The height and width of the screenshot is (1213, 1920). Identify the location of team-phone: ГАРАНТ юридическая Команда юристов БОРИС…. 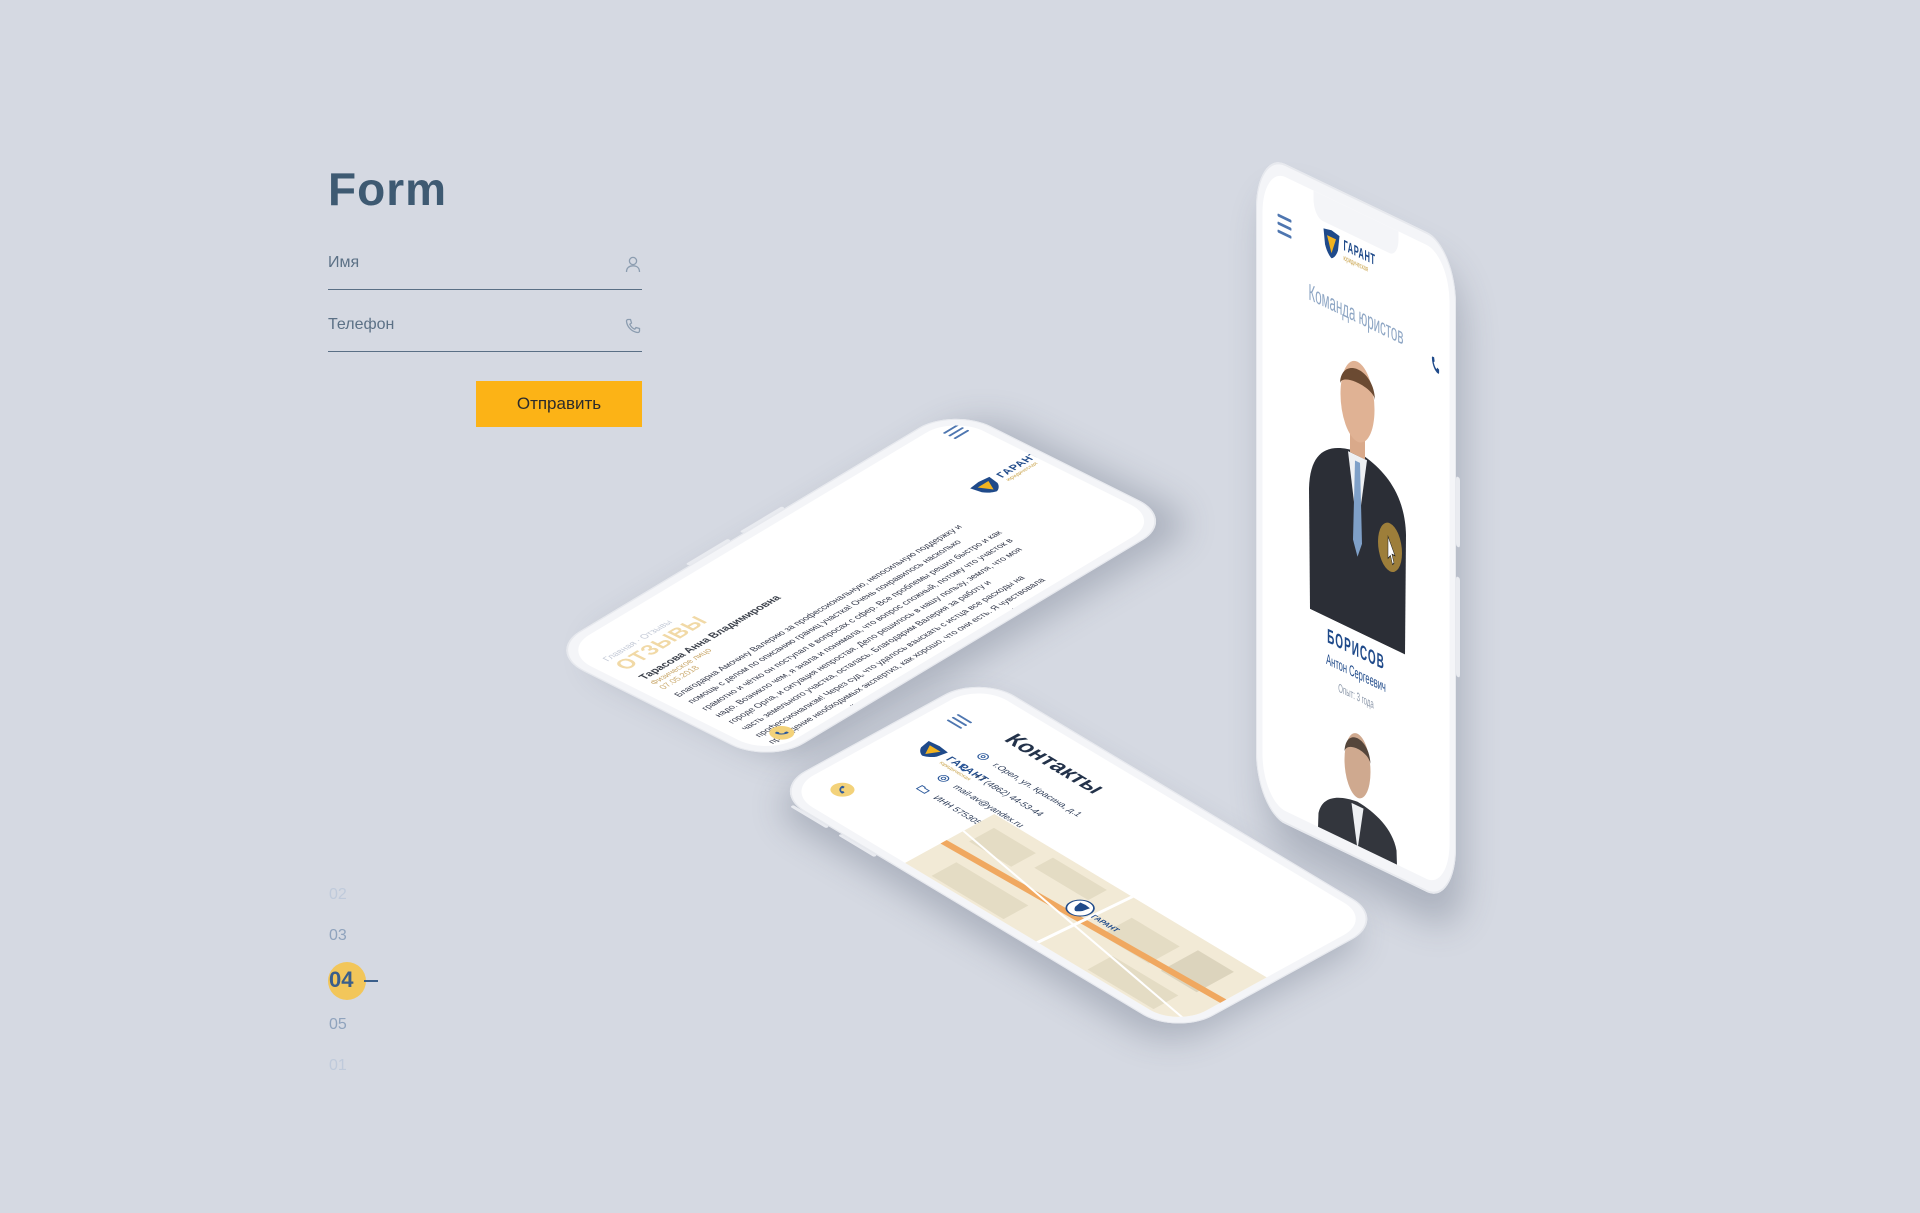
(1358, 528).